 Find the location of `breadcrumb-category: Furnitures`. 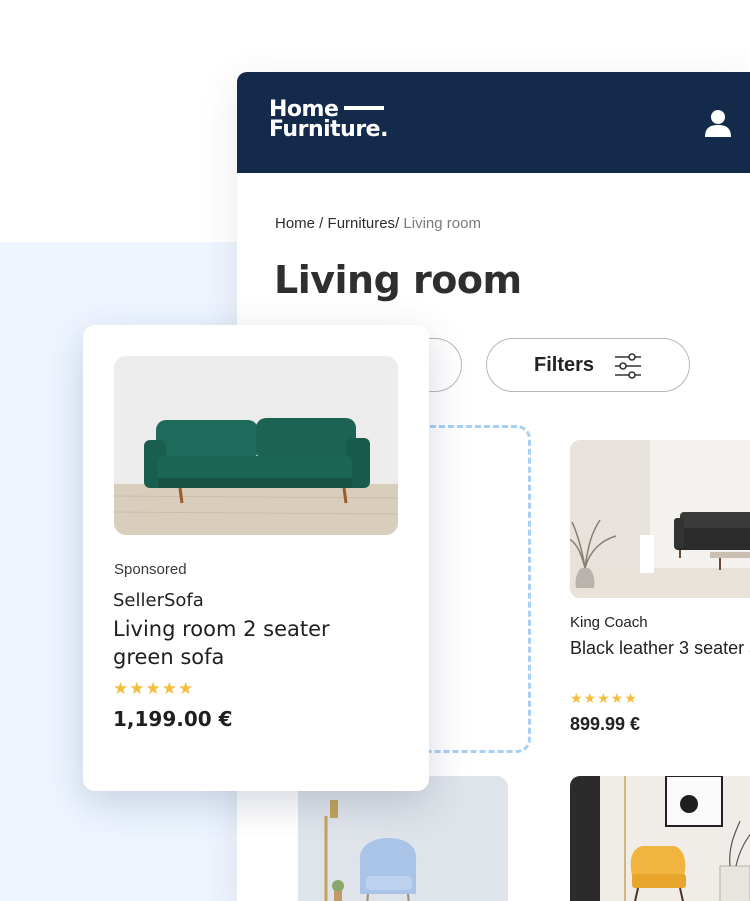

breadcrumb-category: Furnitures is located at coordinates (362, 223).